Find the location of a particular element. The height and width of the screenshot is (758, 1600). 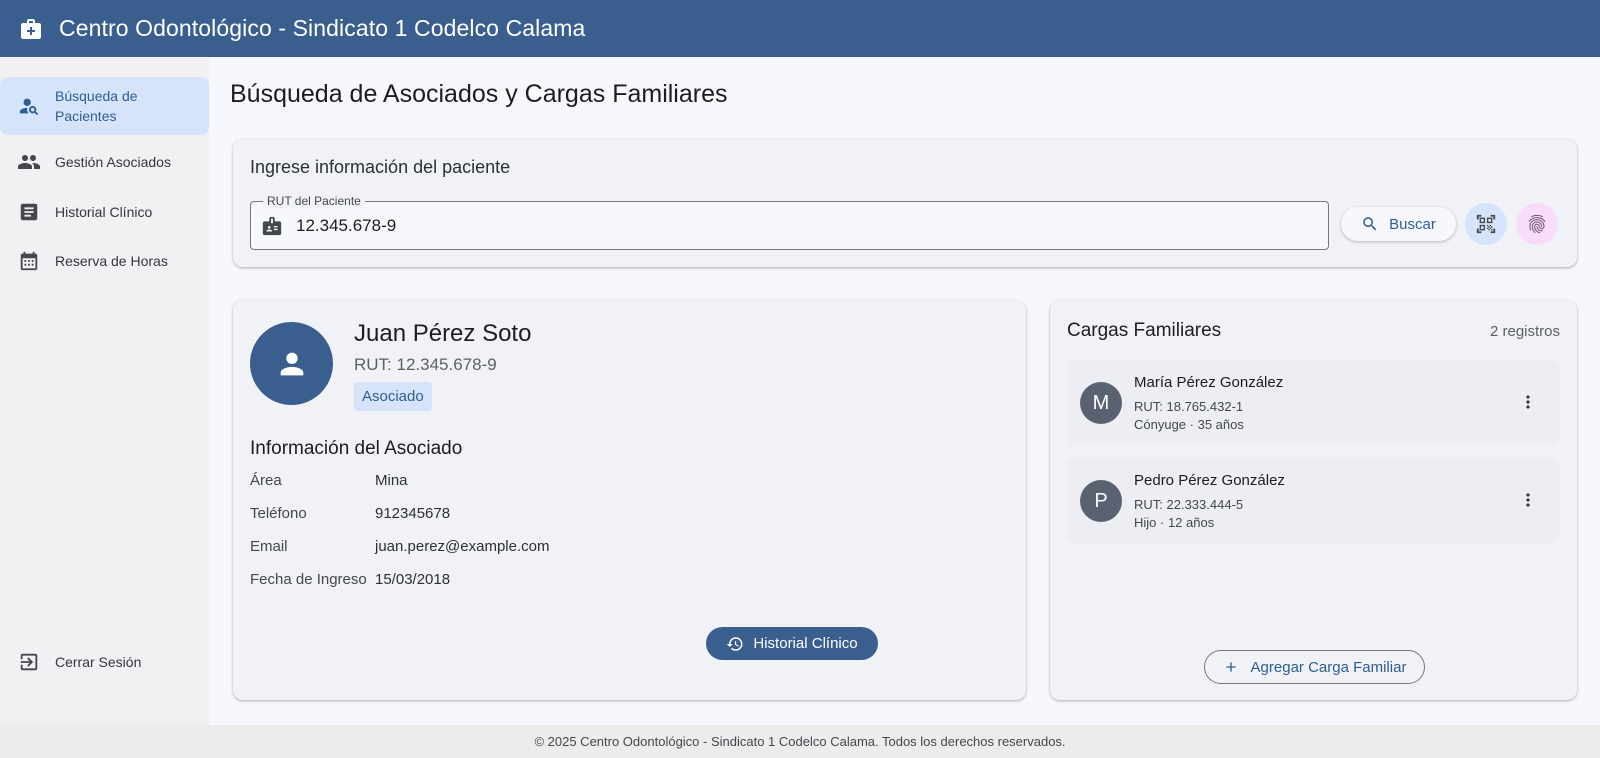

document-icon is located at coordinates (29, 212).